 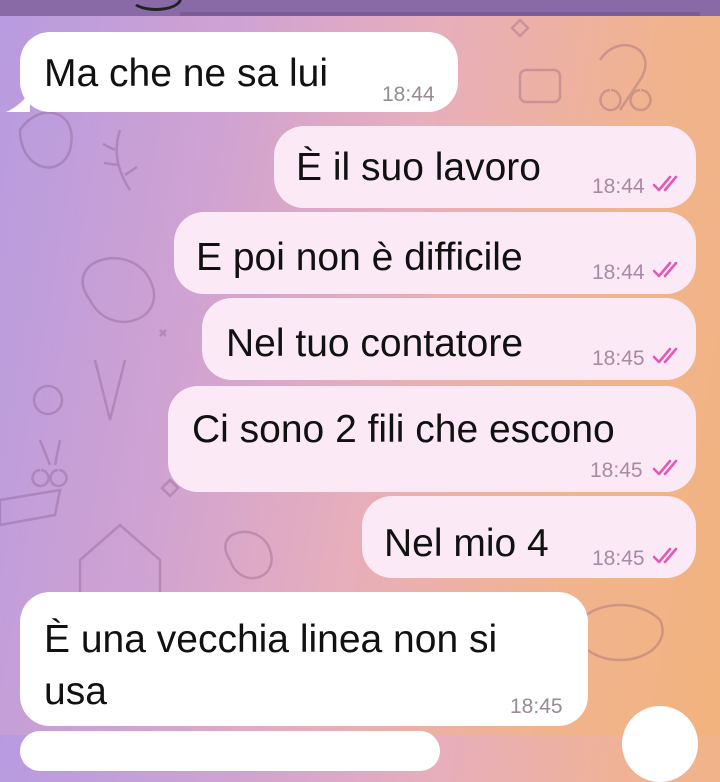 I want to click on message-bubble-outgoing: È il suo lavoro 18:44, so click(x=485, y=167).